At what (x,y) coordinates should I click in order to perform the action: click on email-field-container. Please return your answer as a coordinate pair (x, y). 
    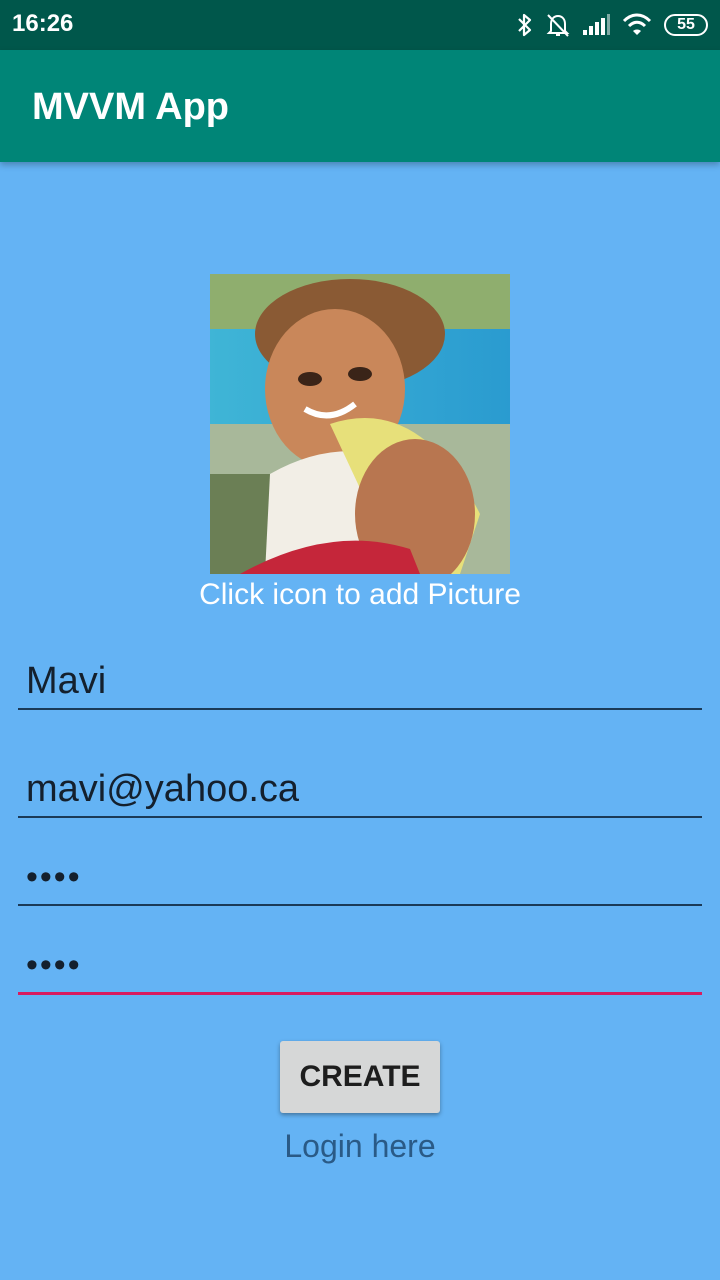
    Looking at the image, I should click on (360, 791).